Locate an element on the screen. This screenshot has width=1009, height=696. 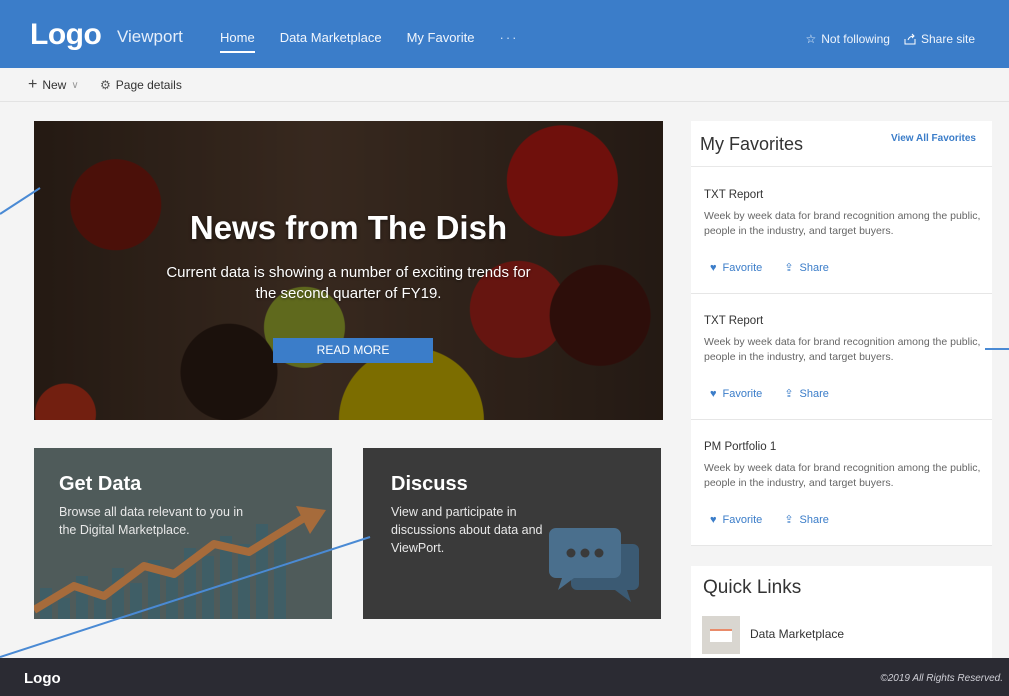
share-site-button: Share site is located at coordinates (939, 39).